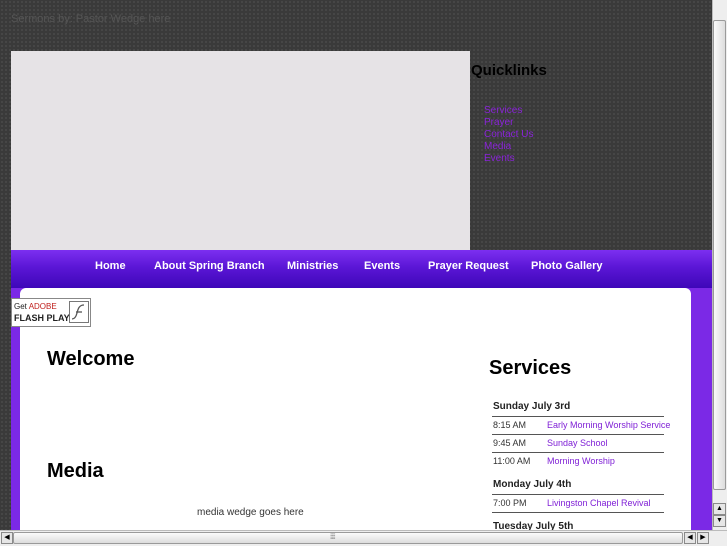  What do you see at coordinates (91, 359) in the screenshot?
I see `welcome-heading: Welcome` at bounding box center [91, 359].